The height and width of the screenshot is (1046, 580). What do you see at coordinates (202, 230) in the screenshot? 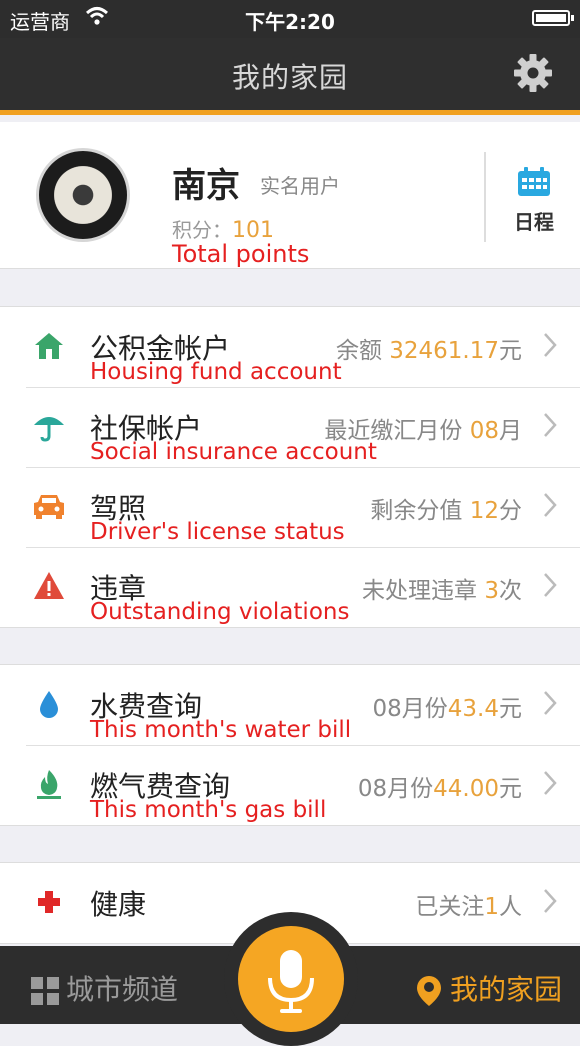
I see `points-label: 积分：` at bounding box center [202, 230].